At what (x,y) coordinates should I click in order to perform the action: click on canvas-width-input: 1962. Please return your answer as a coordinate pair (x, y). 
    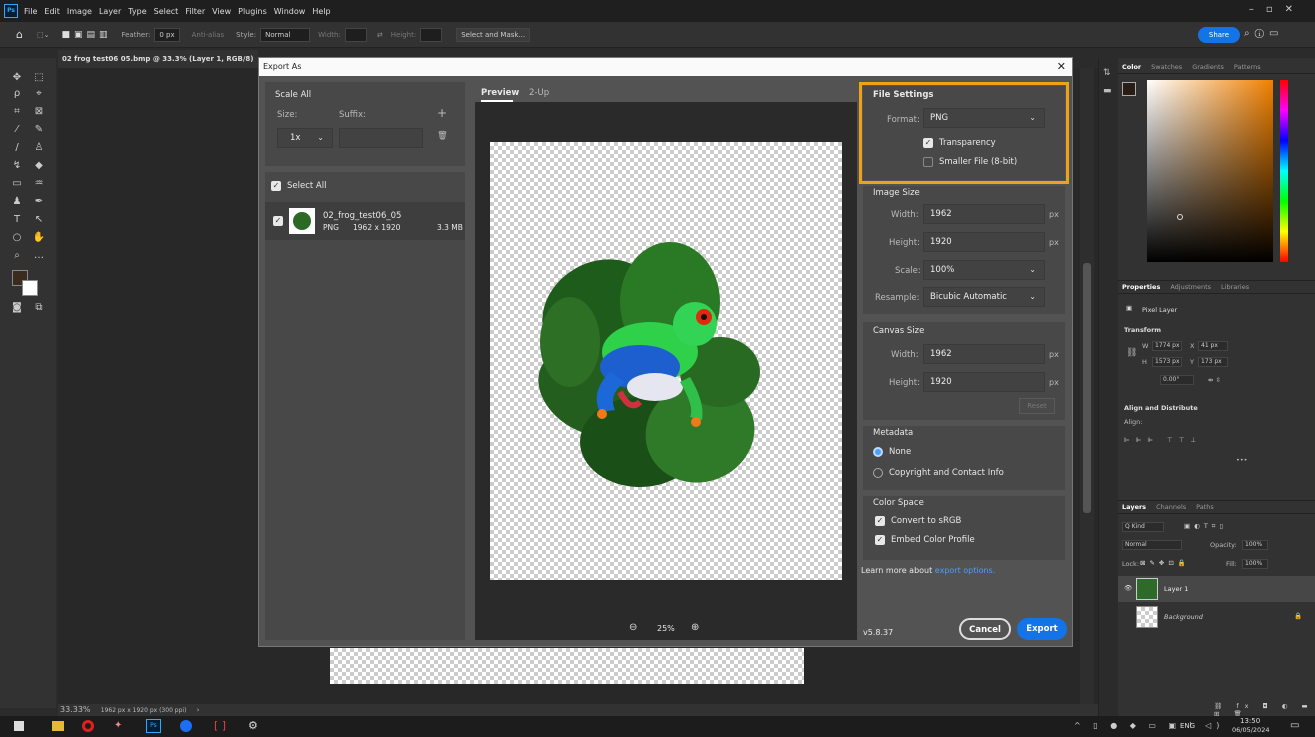
    Looking at the image, I should click on (984, 354).